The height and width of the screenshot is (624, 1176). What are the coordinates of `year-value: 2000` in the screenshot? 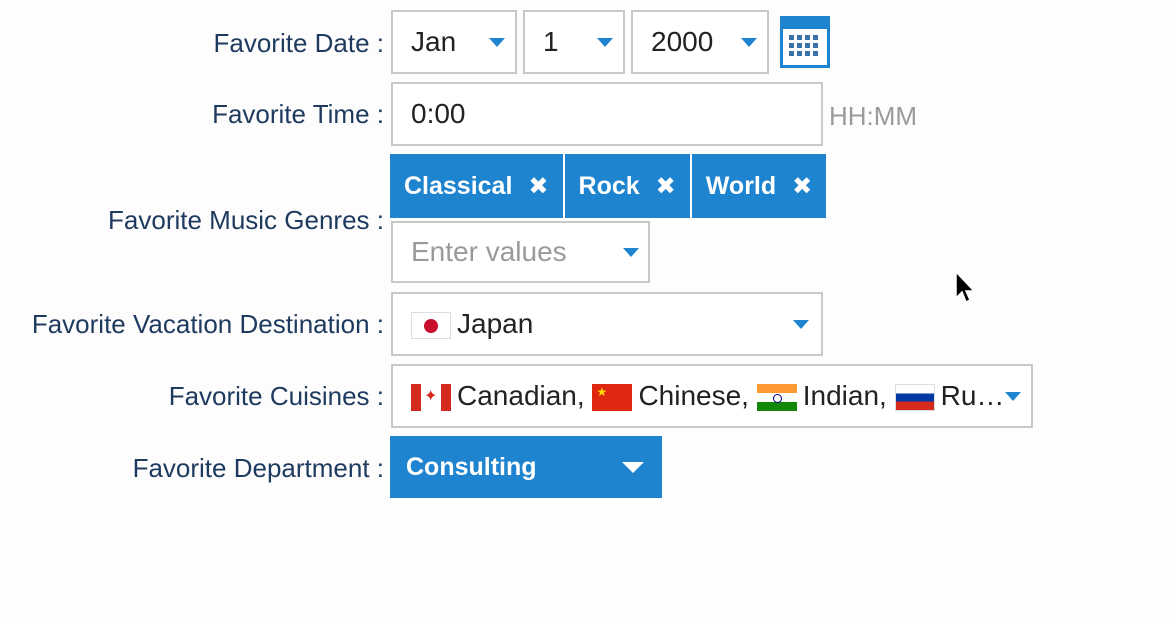 It's located at (682, 41).